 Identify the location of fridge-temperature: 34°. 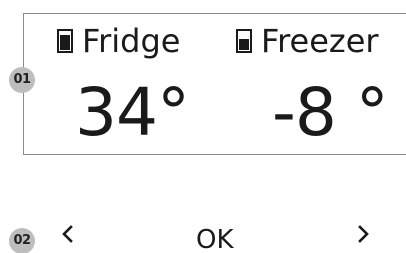
(132, 112).